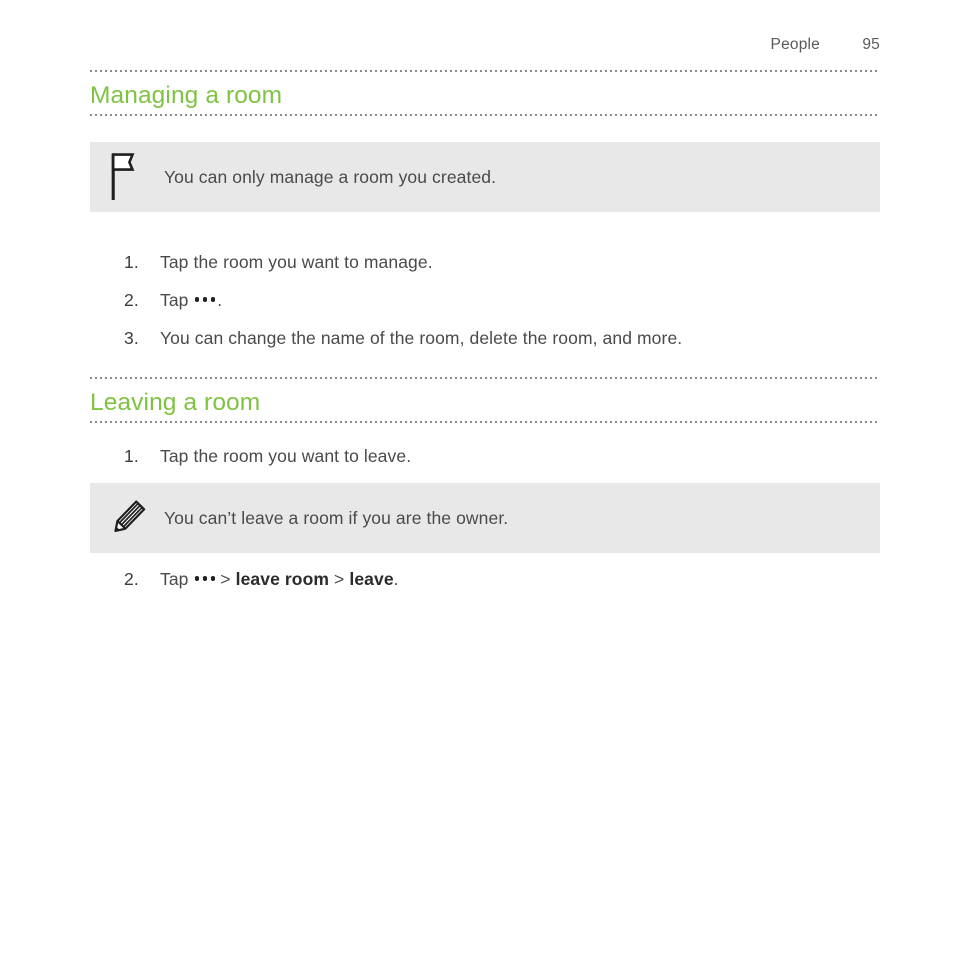  I want to click on header-section-title: People, so click(795, 44).